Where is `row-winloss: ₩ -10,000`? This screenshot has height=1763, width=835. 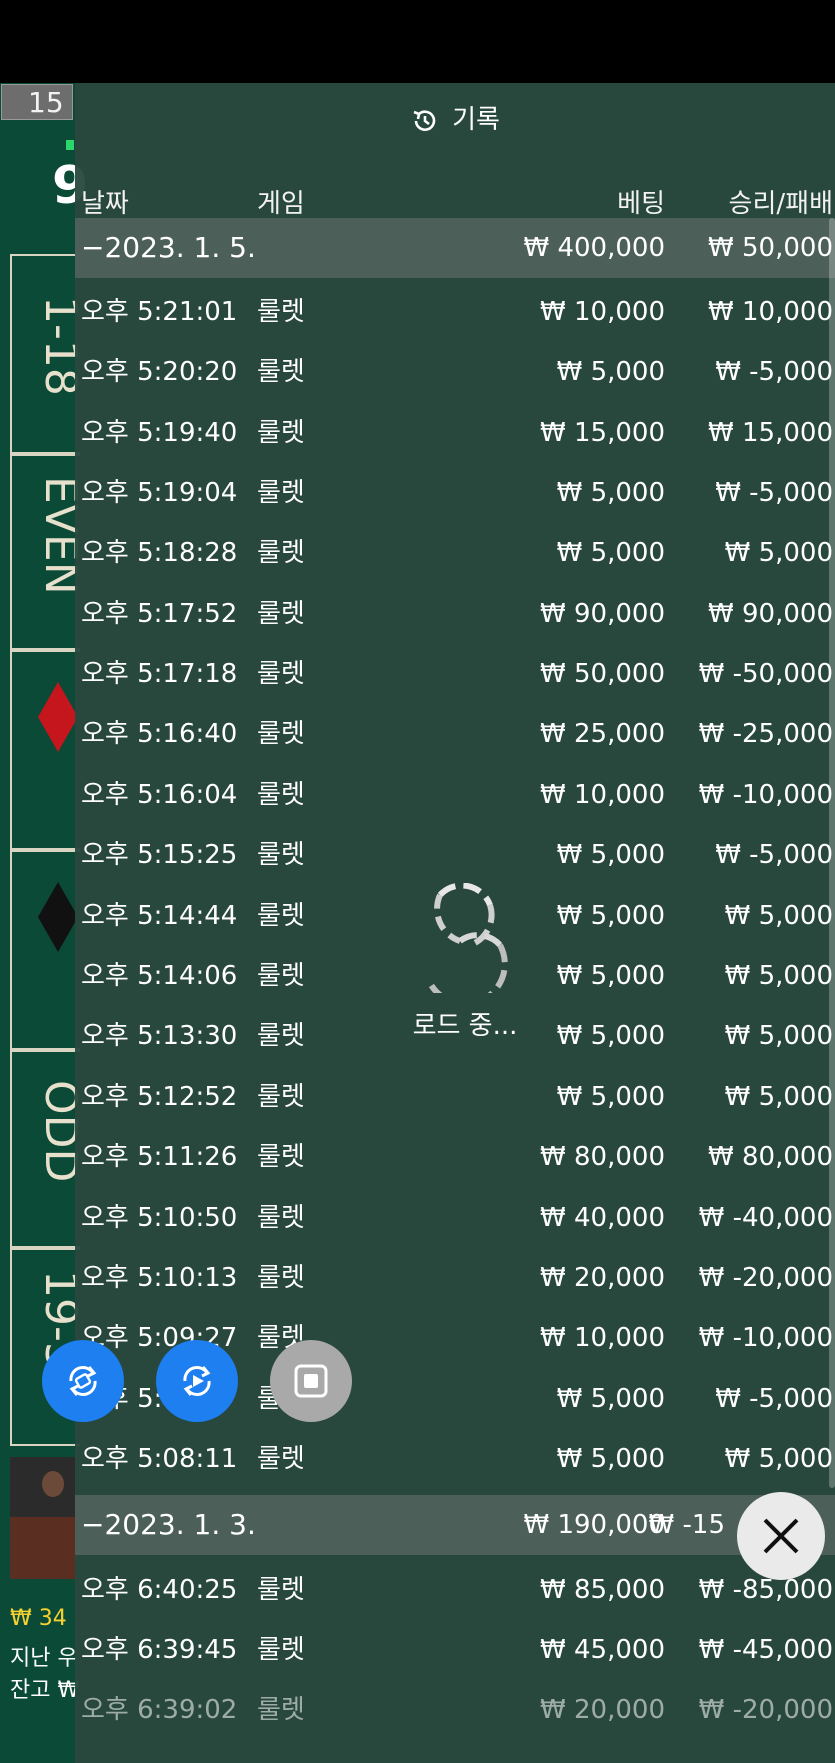
row-winloss: ₩ -10,000 is located at coordinates (765, 1338).